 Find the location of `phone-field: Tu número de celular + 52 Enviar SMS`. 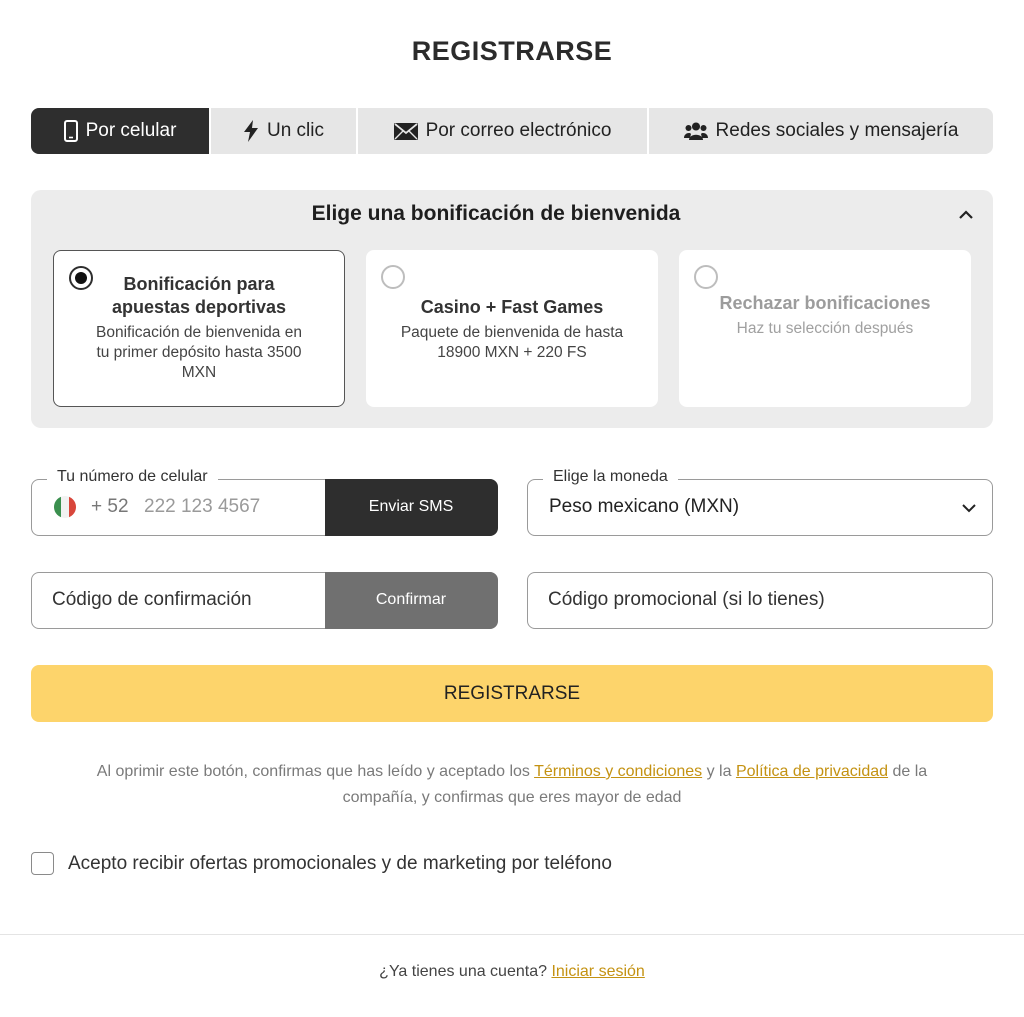

phone-field: Tu número de celular + 52 Enviar SMS is located at coordinates (264, 502).